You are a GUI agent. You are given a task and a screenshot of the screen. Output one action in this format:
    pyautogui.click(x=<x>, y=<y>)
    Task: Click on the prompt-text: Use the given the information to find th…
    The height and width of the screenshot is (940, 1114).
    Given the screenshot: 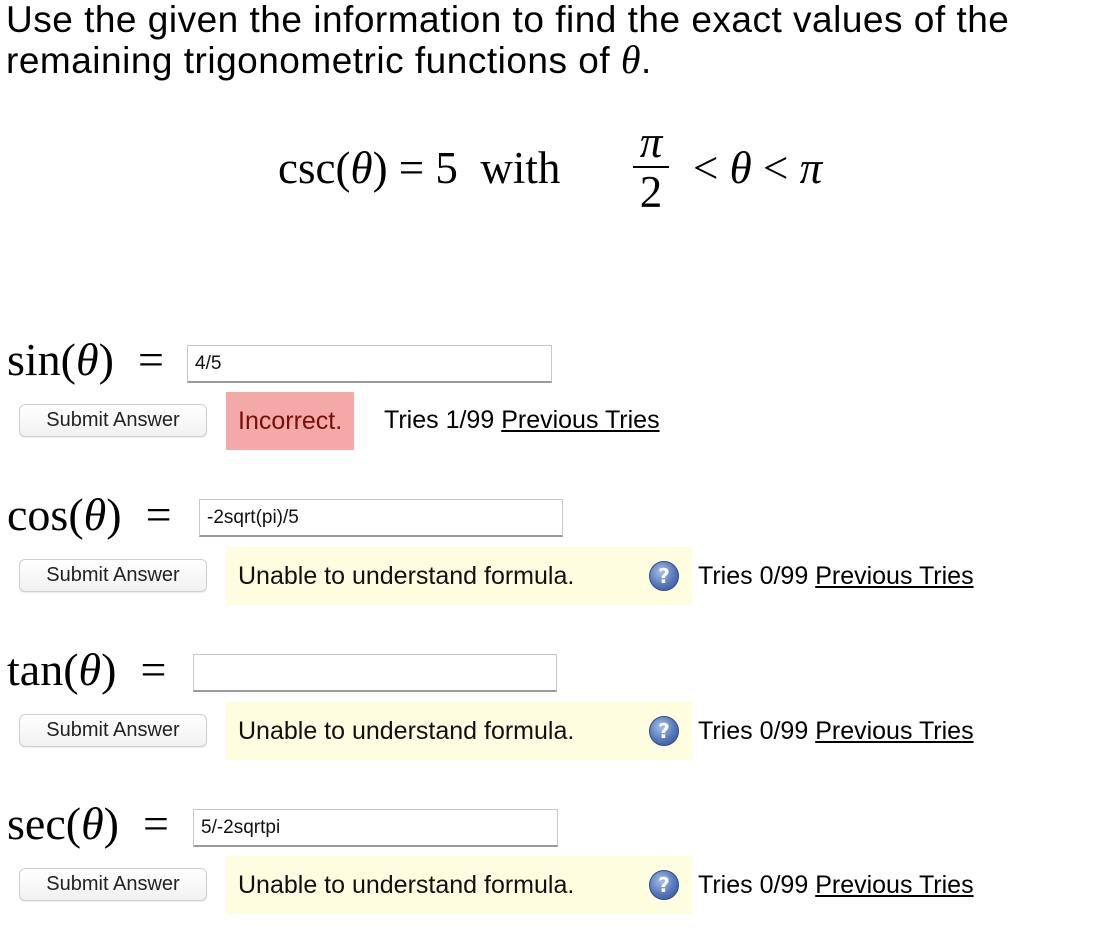 What is the action you would take?
    pyautogui.click(x=508, y=40)
    